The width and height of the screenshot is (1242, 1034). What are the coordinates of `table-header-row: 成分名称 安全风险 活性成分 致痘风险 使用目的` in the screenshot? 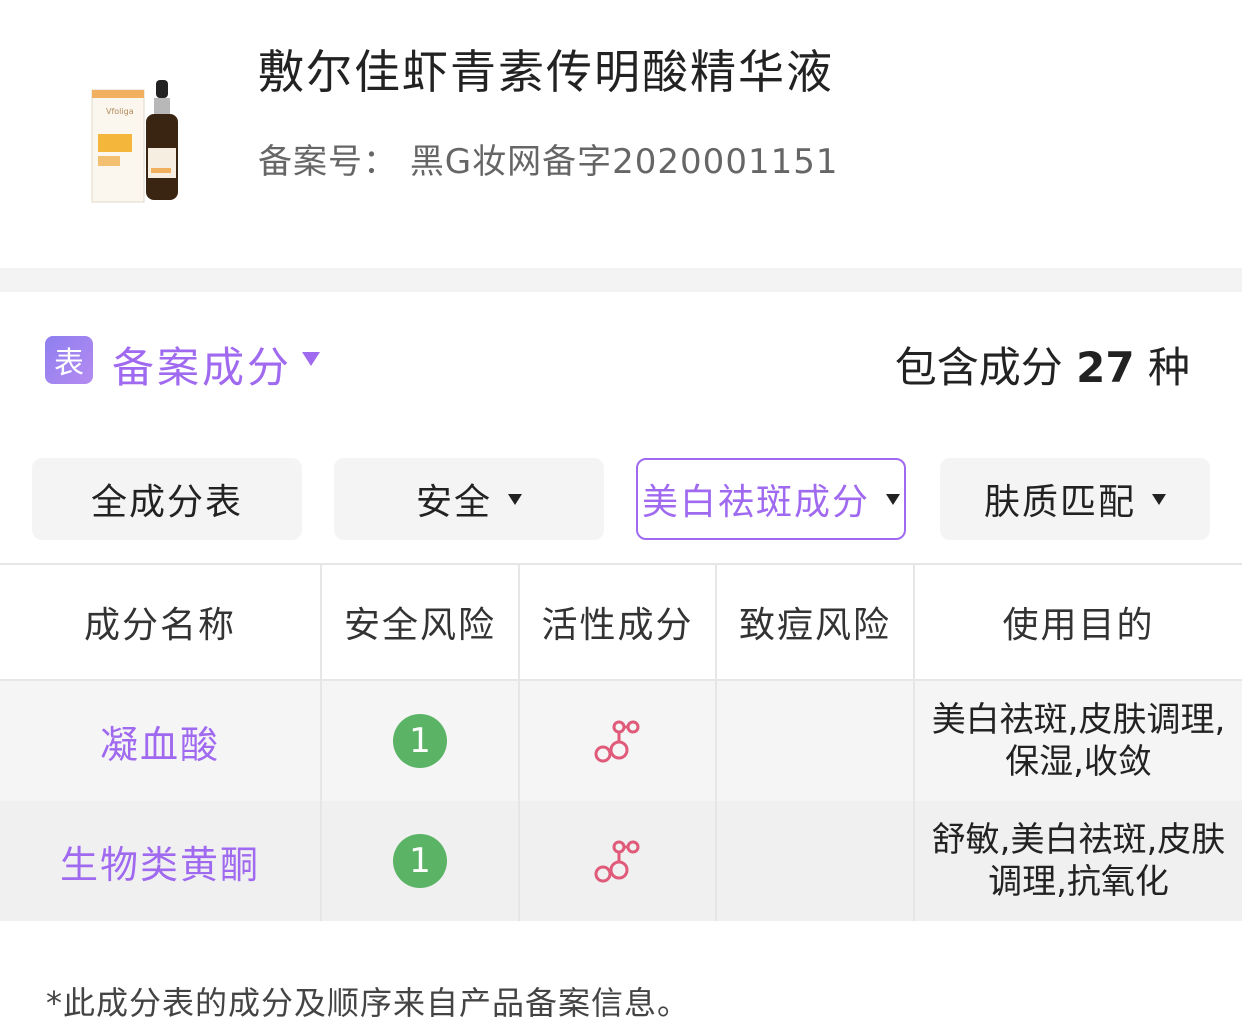 It's located at (621, 622).